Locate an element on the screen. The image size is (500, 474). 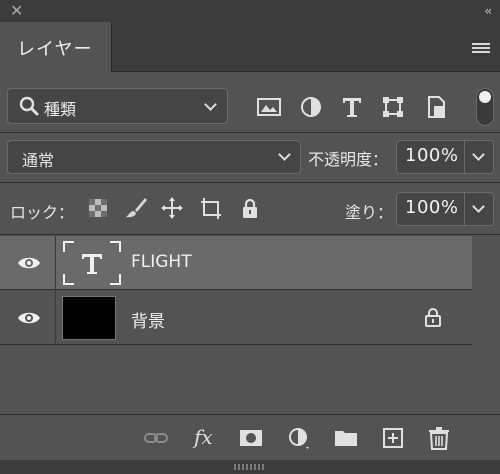
fill-dropdown-button is located at coordinates (479, 209).